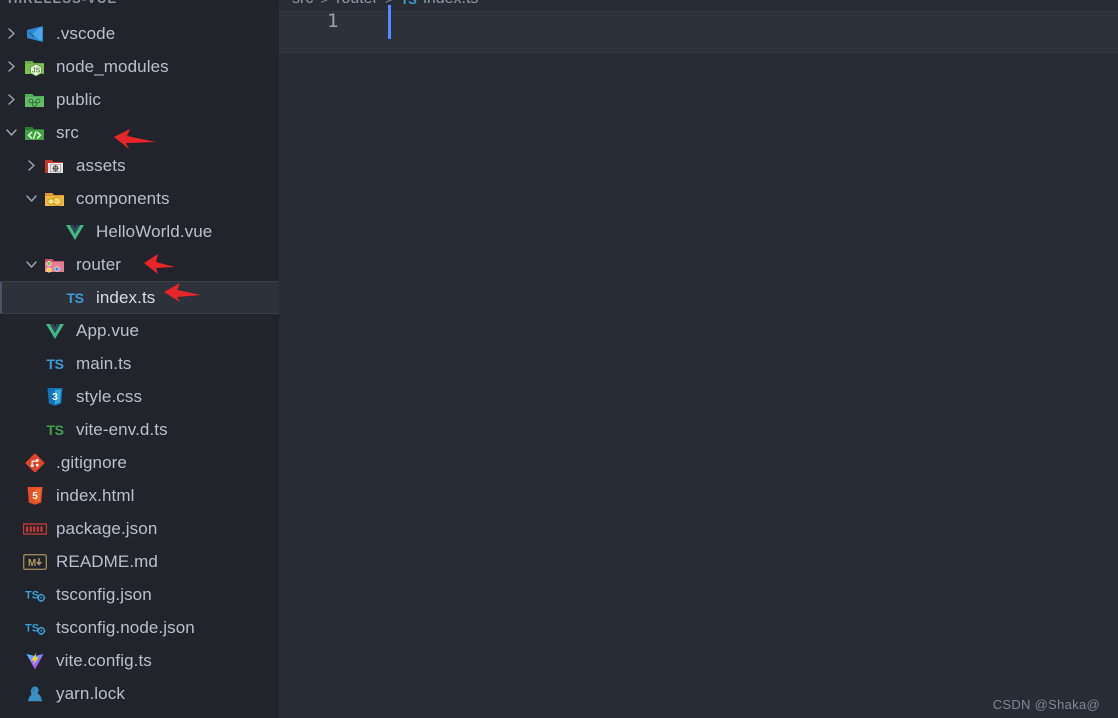 Image resolution: width=1118 pixels, height=718 pixels. Describe the element at coordinates (35, 34) in the screenshot. I see `vscode-folder-icon` at that location.